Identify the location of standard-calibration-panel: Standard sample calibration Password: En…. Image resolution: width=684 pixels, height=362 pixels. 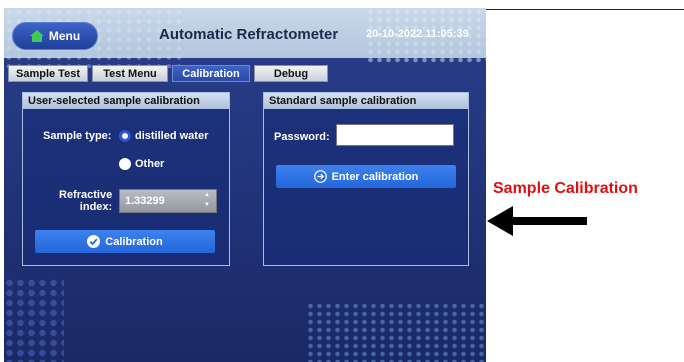
(366, 179).